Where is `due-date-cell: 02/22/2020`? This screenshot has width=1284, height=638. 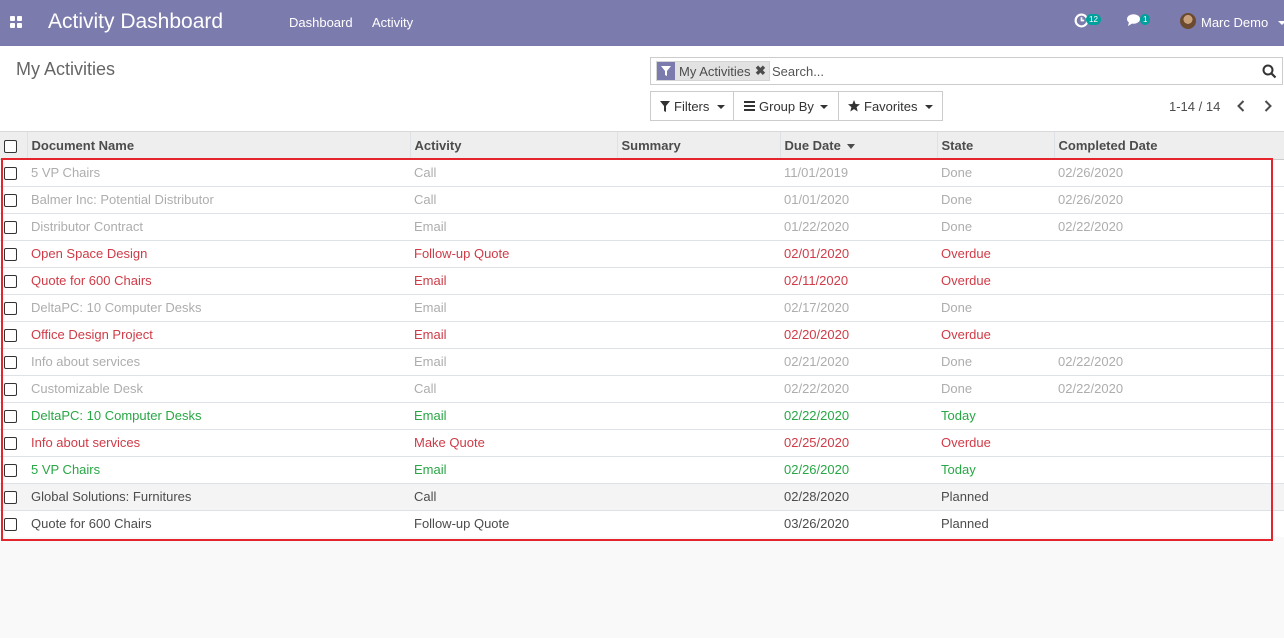 due-date-cell: 02/22/2020 is located at coordinates (858, 415).